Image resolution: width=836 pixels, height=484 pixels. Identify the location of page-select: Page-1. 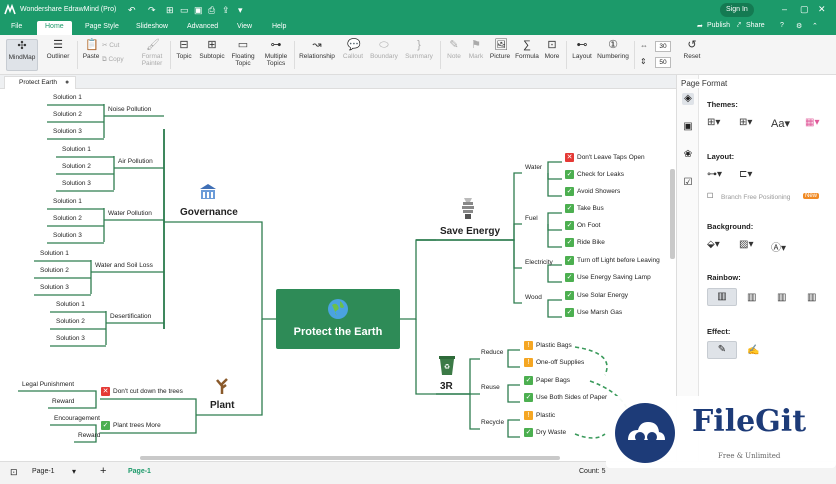
(43, 471).